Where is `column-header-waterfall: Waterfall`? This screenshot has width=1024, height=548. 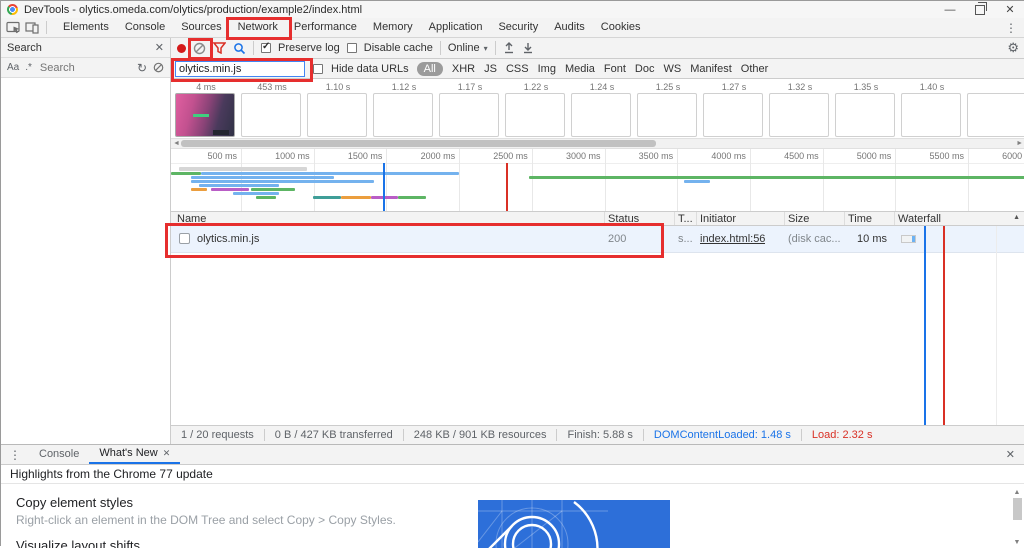
column-header-waterfall: Waterfall is located at coordinates (919, 219).